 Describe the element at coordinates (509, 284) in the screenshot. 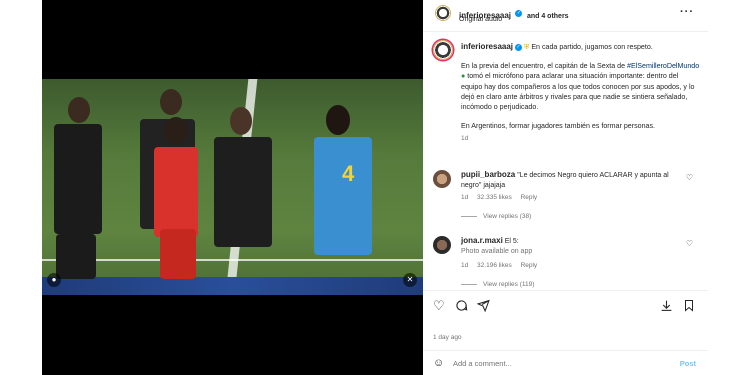

I see `view-replies-label: View replies (119)` at that location.